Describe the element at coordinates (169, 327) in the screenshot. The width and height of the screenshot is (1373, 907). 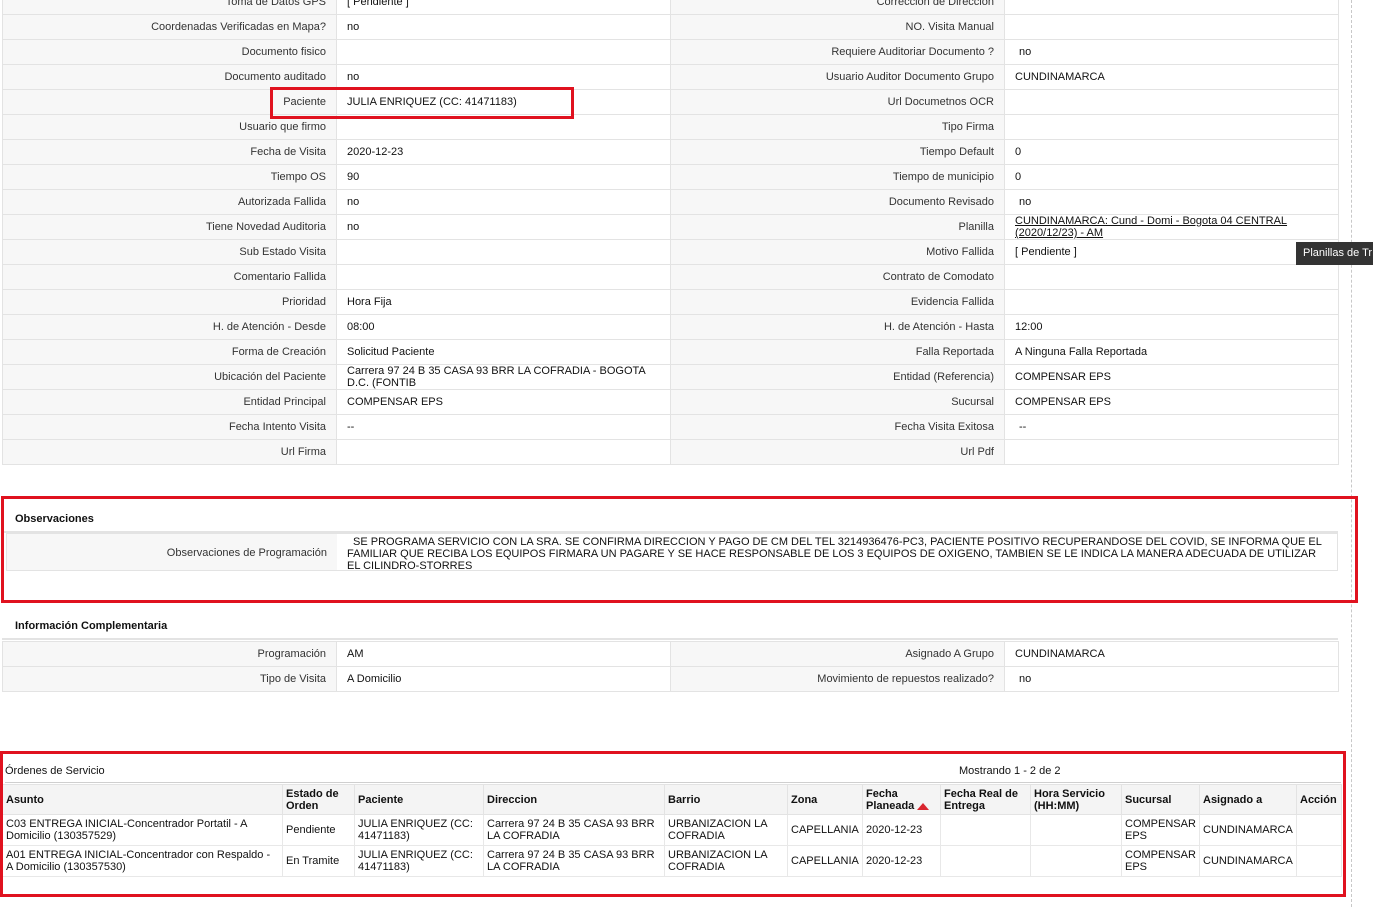
I see `label-h-de-atencion-desde: H. de Atención - Desde` at that location.